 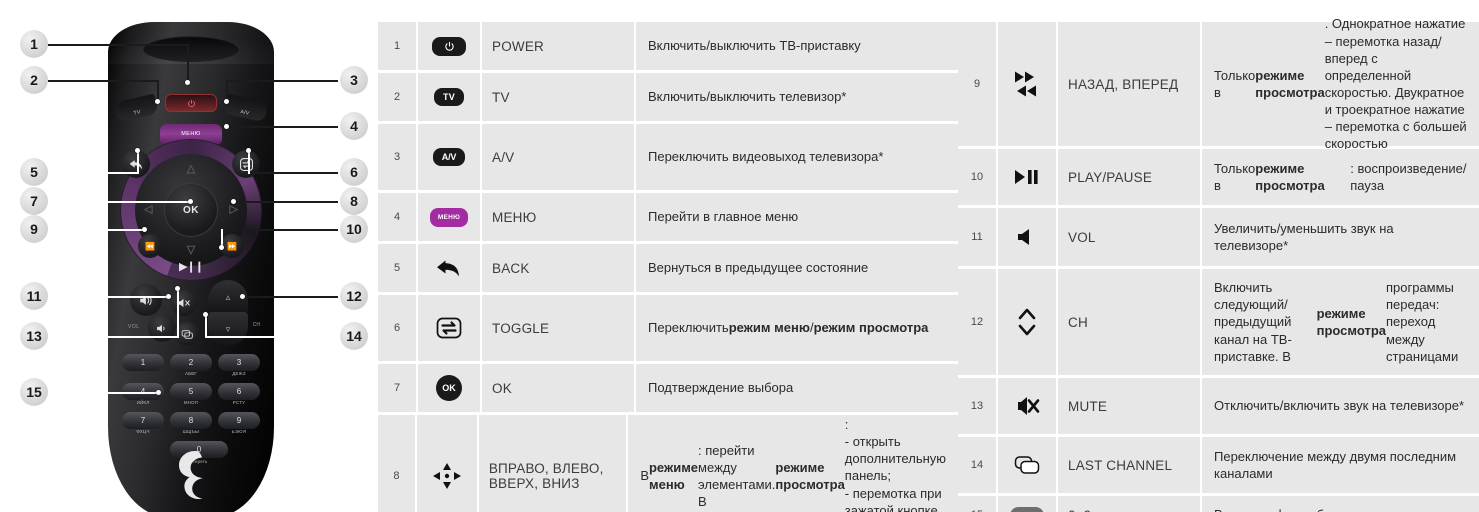 What do you see at coordinates (1129, 322) in the screenshot?
I see `row-button-name: CH` at bounding box center [1129, 322].